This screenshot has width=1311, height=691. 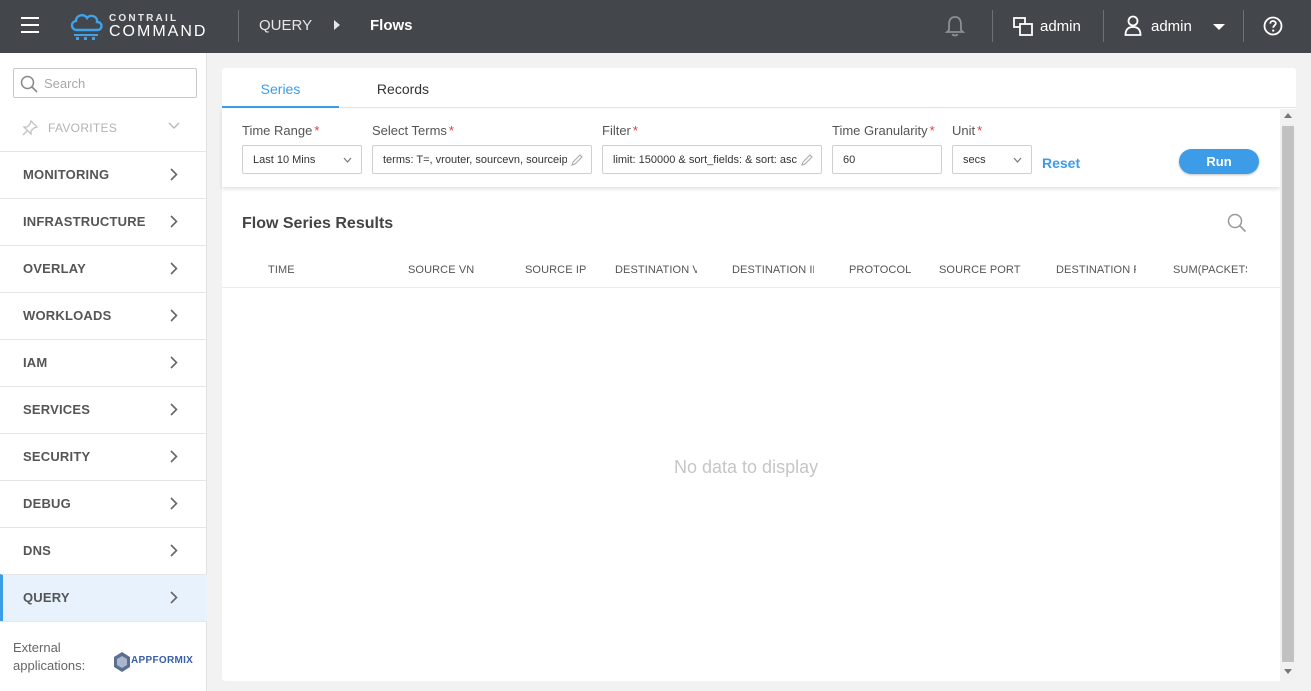 I want to click on time-granularity-input: 60, so click(x=887, y=159).